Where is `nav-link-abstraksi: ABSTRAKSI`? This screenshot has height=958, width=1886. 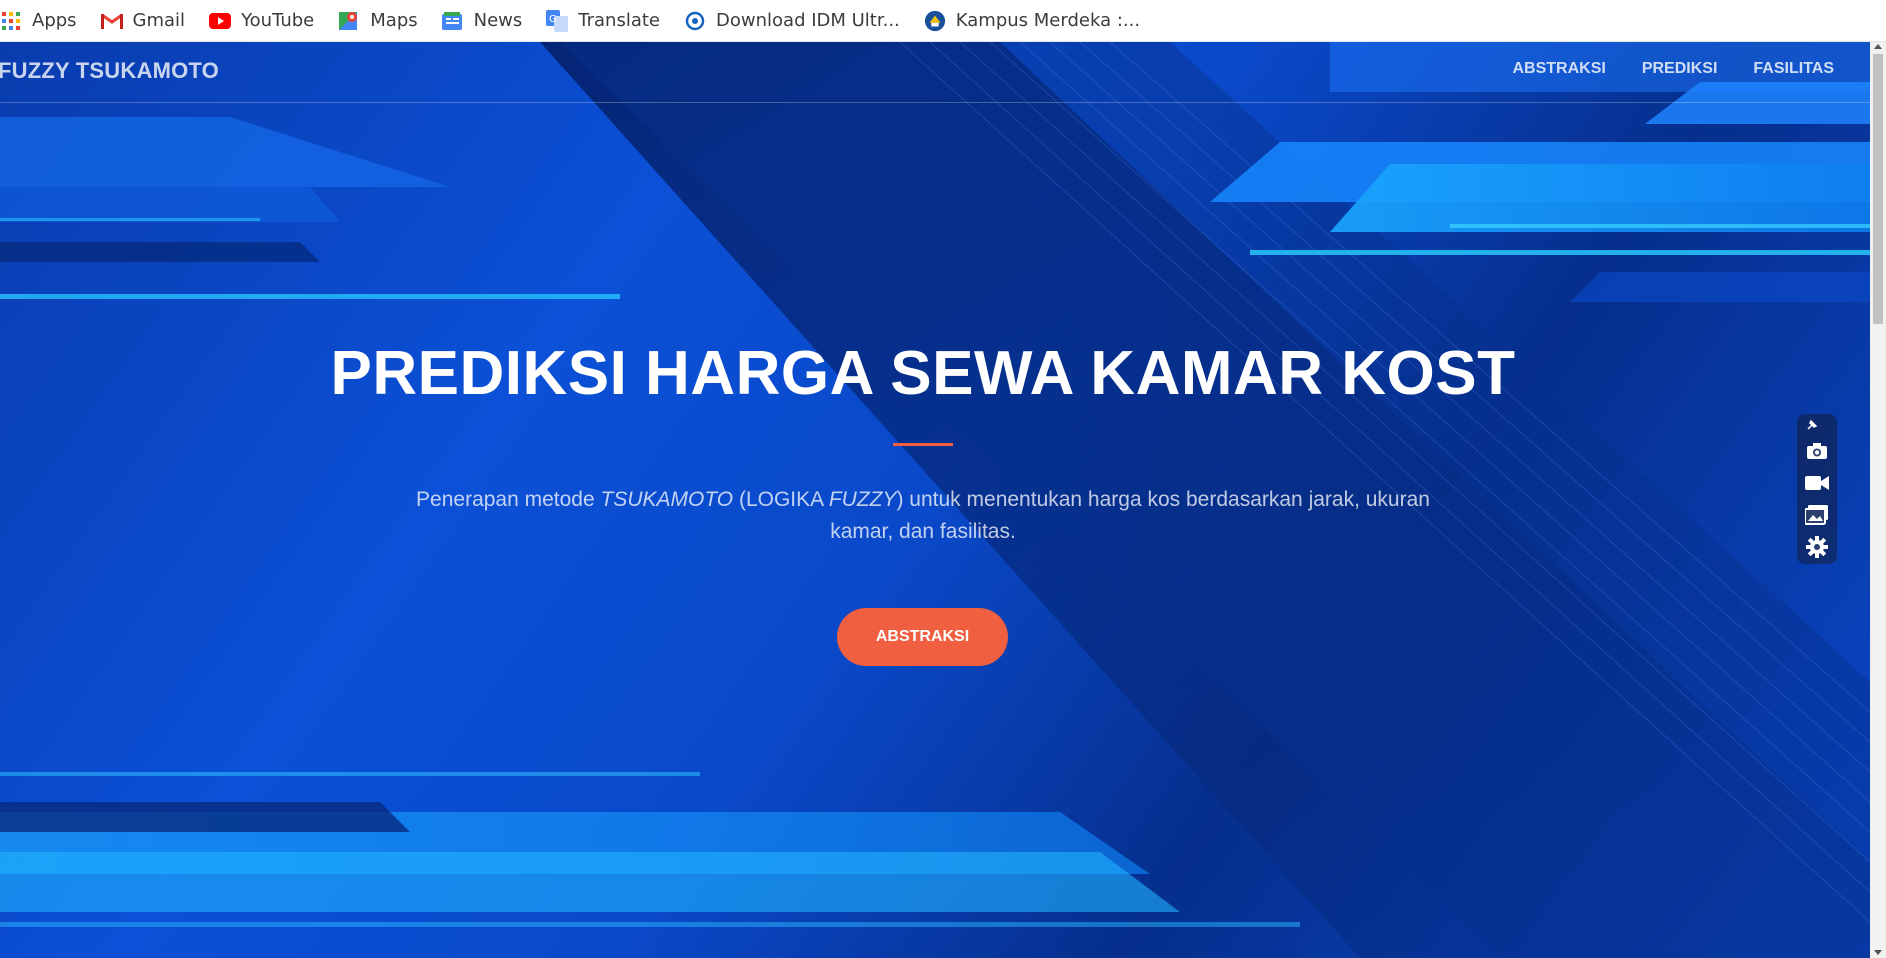
nav-link-abstraksi: ABSTRAKSI is located at coordinates (1558, 69).